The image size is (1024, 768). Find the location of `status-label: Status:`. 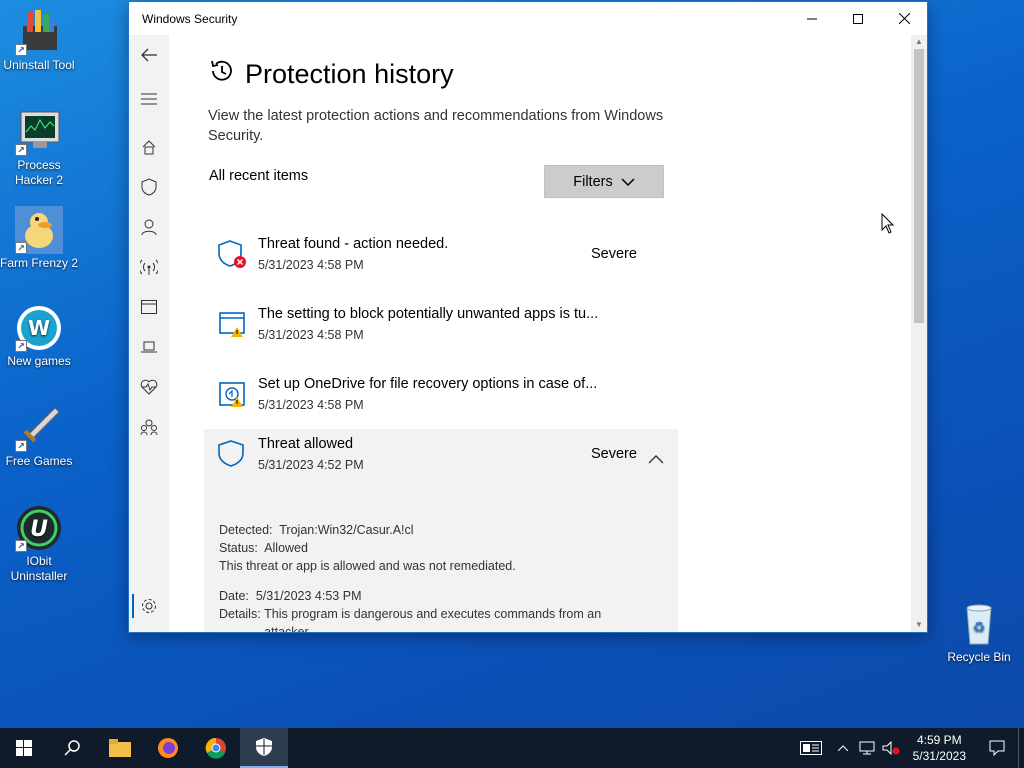

status-label: Status: is located at coordinates (238, 548).